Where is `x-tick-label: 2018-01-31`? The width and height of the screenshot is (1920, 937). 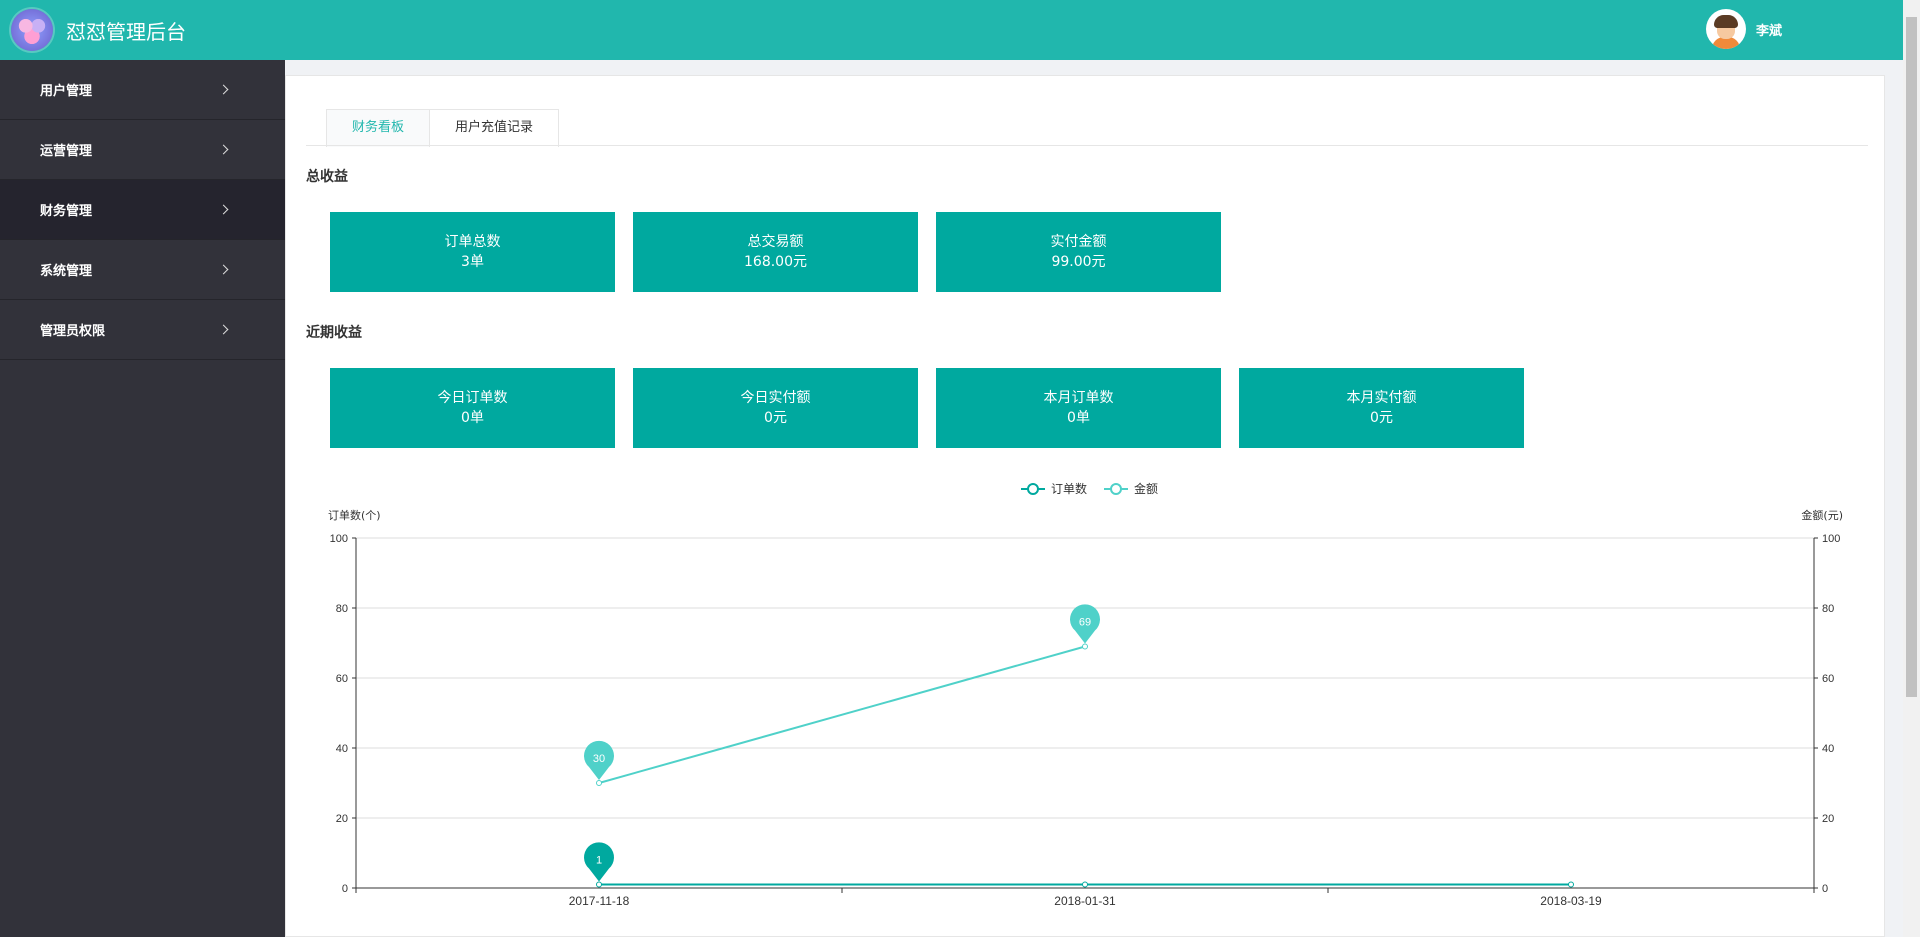 x-tick-label: 2018-01-31 is located at coordinates (1085, 901).